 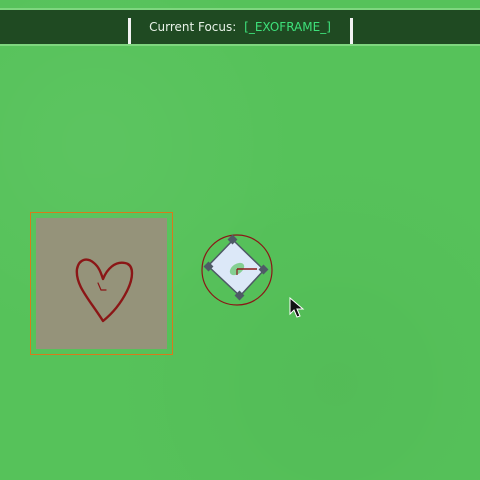 What do you see at coordinates (193, 27) in the screenshot?
I see `focus-label: Current Focus:` at bounding box center [193, 27].